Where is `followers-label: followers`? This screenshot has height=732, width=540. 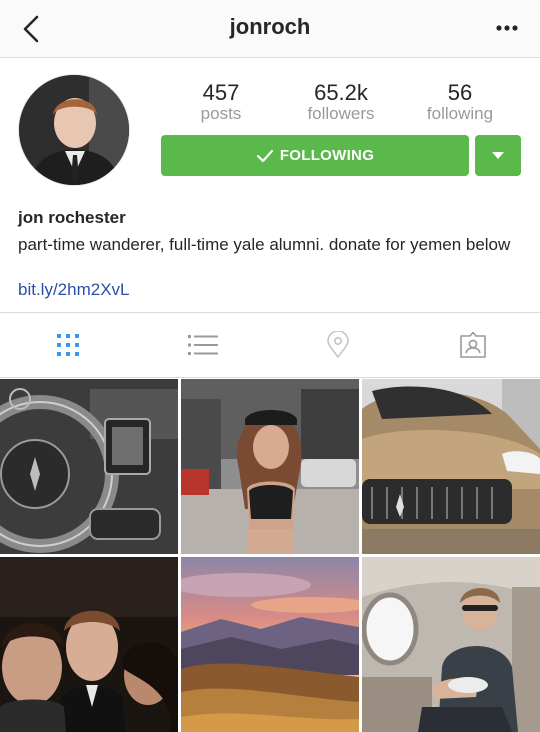
followers-label: followers is located at coordinates (341, 113).